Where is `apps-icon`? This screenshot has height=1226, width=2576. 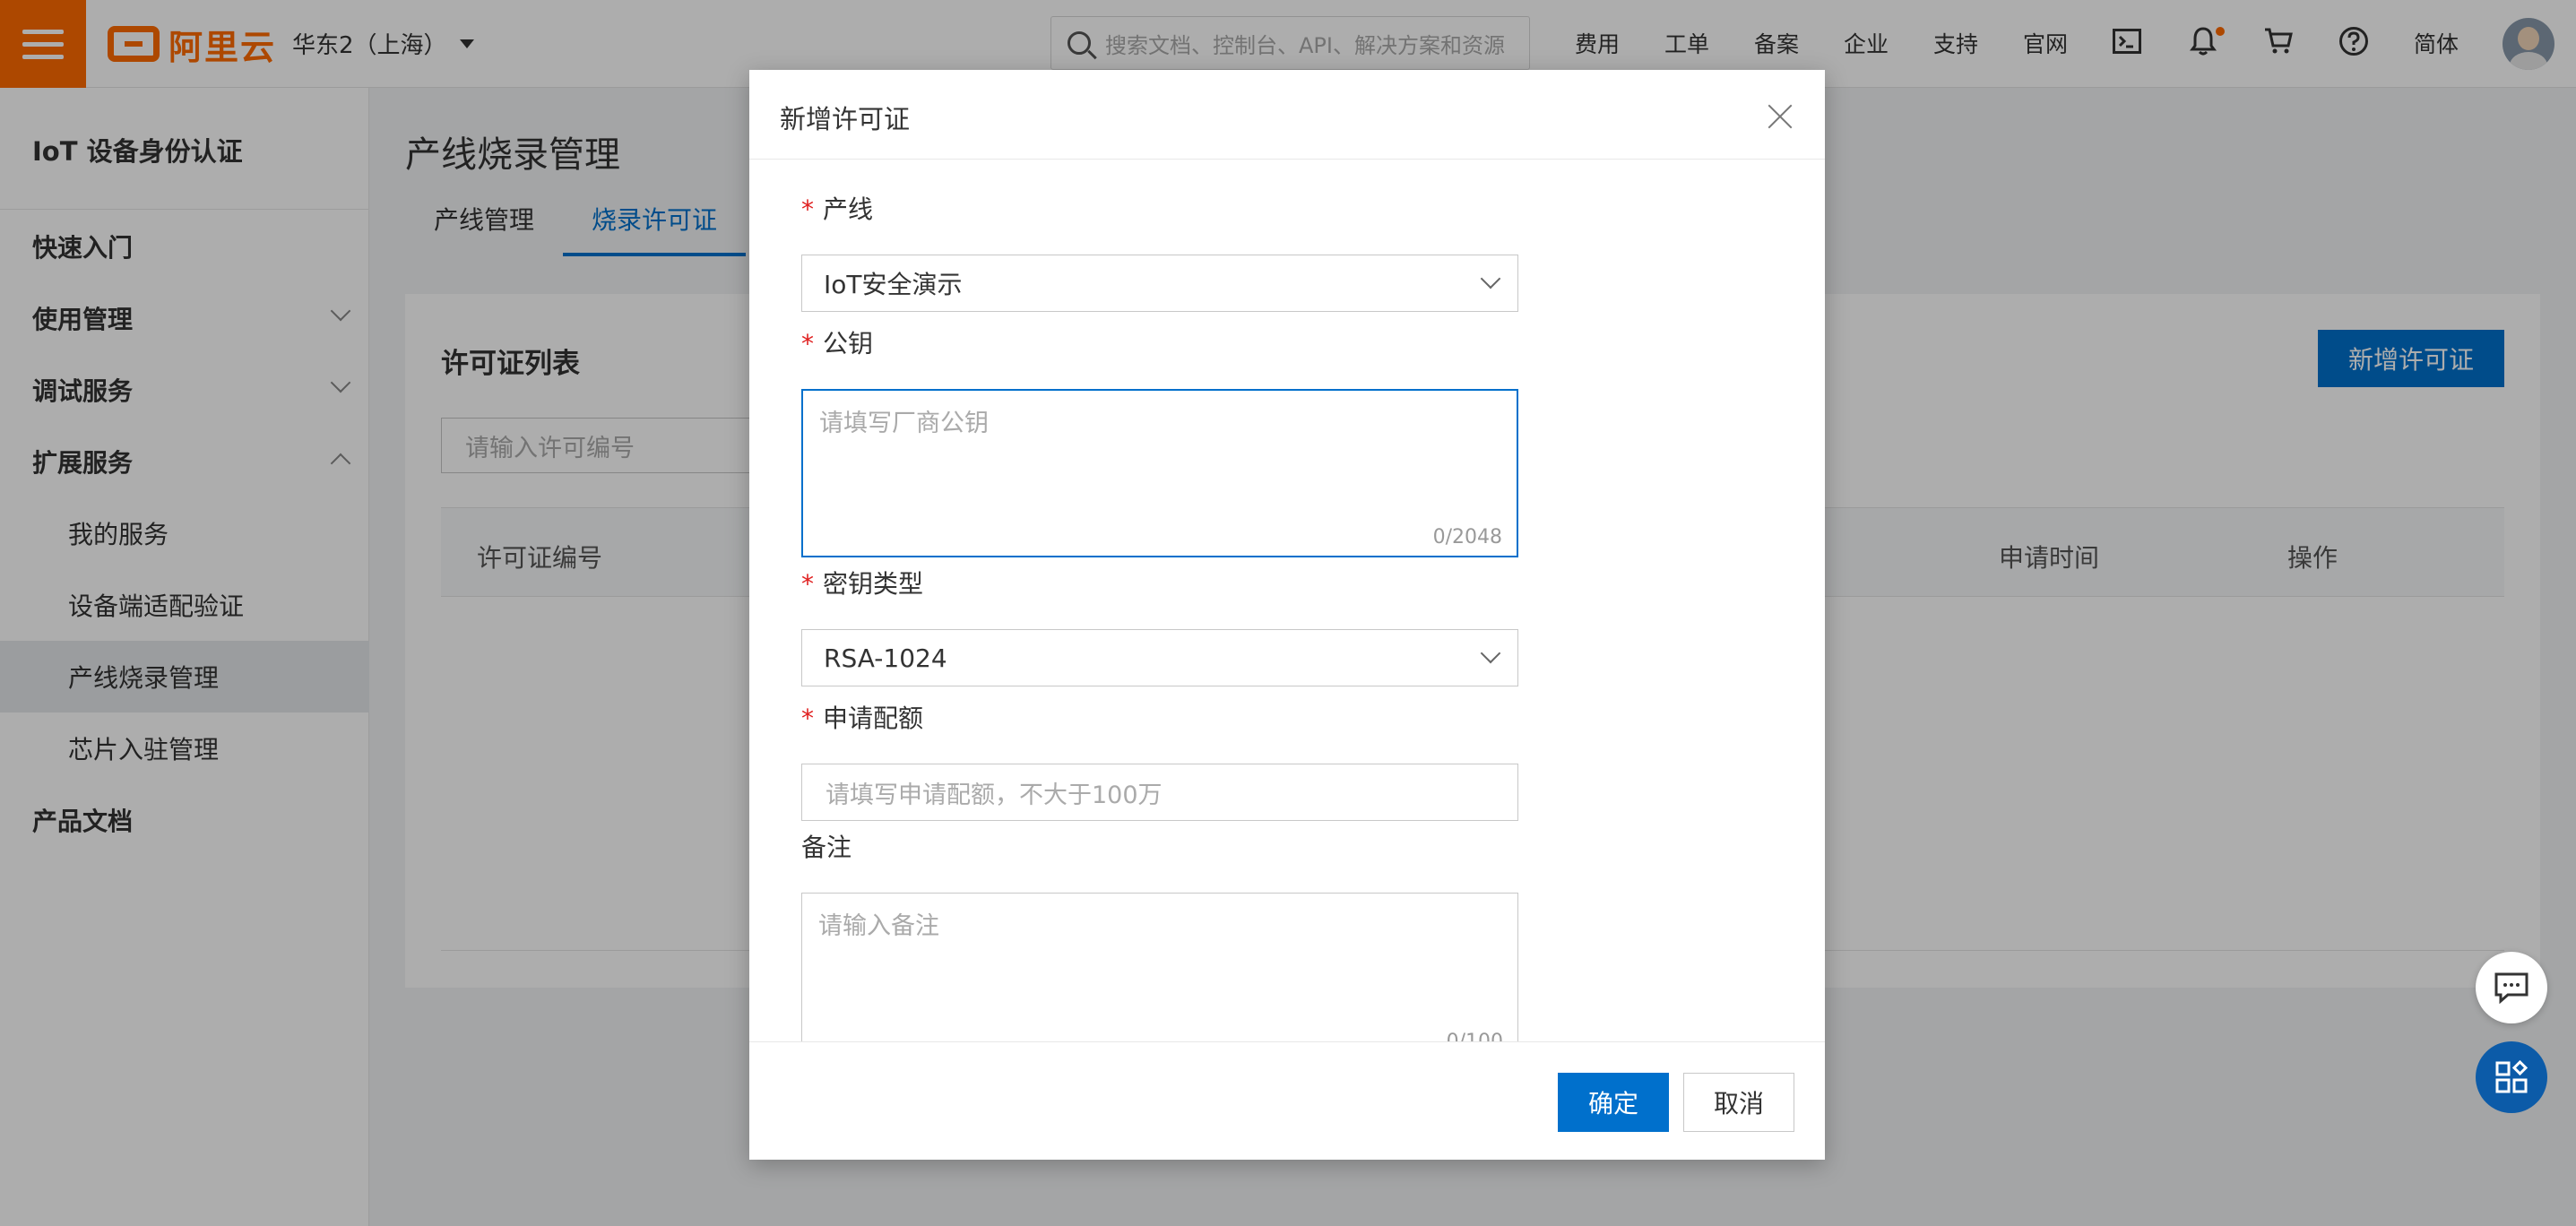
apps-icon is located at coordinates (2511, 1076).